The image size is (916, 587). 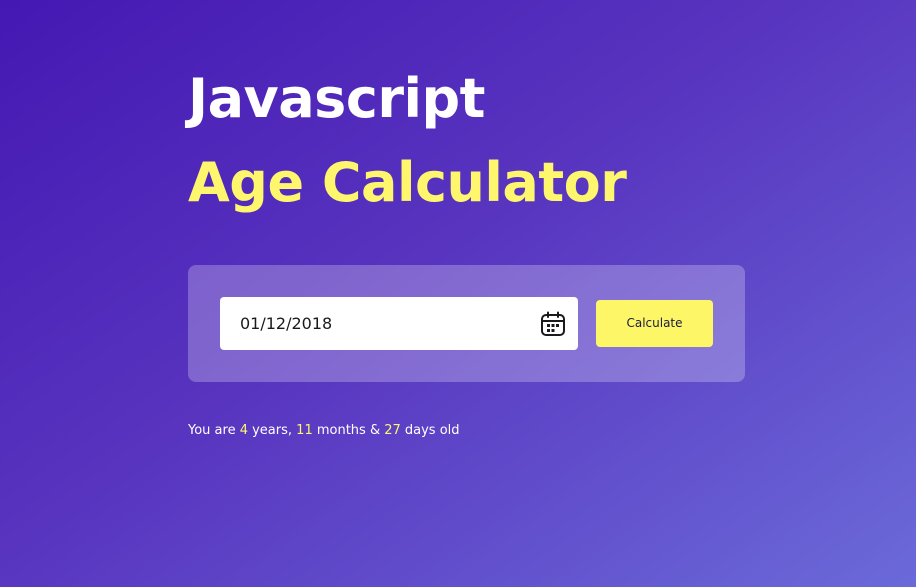 I want to click on birthdate-input: 01/12/2018, so click(x=399, y=323).